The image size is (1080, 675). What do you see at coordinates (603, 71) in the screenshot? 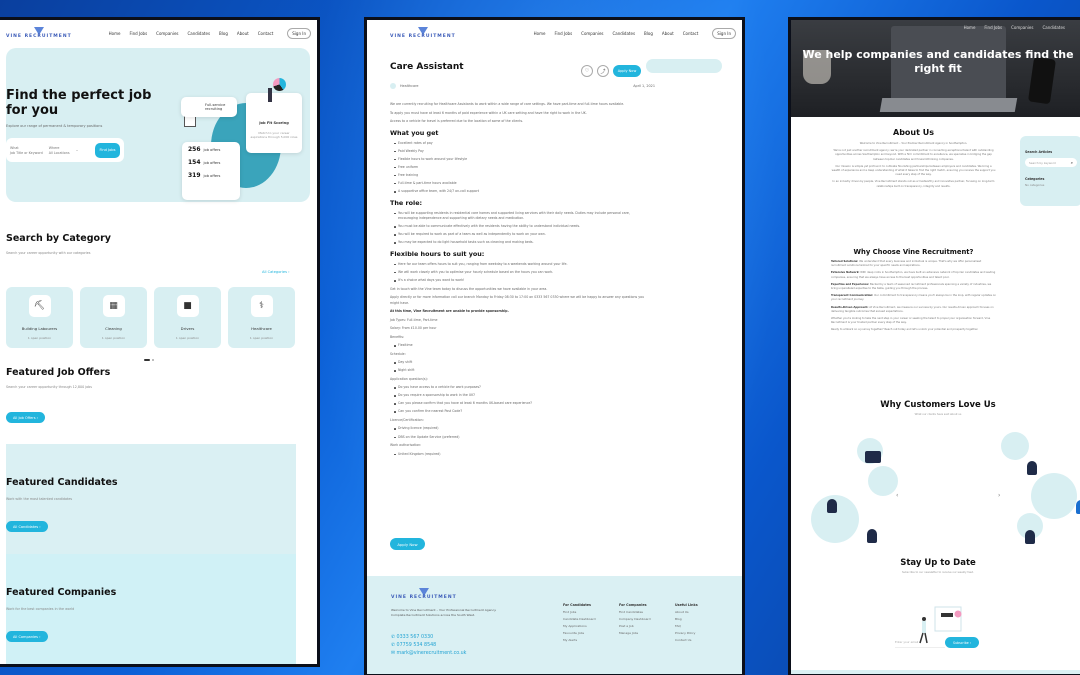
I see `share-icon: ⤴` at bounding box center [603, 71].